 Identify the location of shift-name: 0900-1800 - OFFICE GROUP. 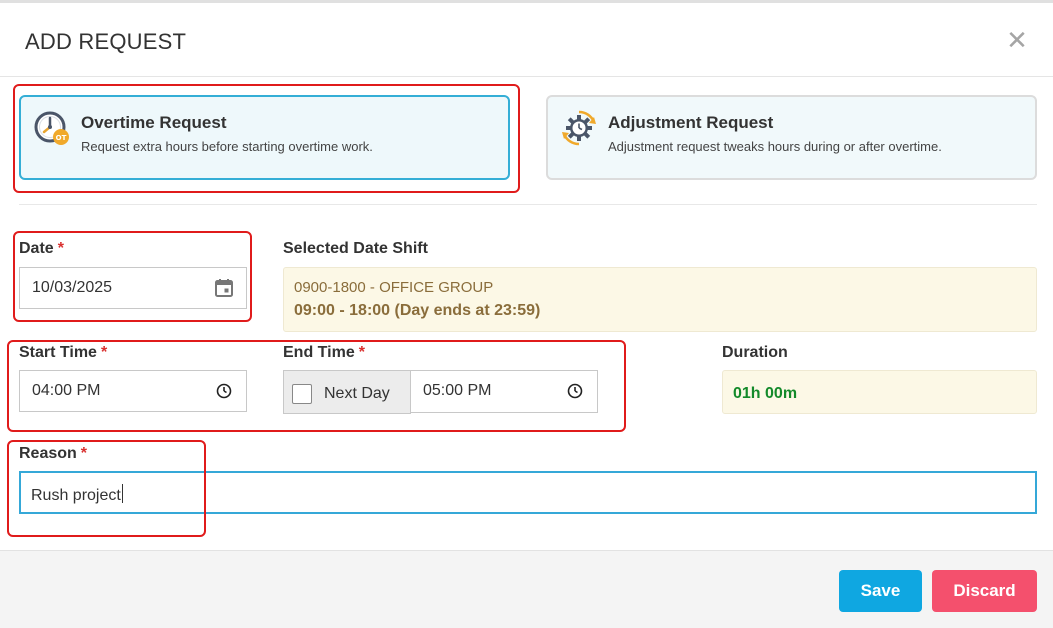
(394, 287).